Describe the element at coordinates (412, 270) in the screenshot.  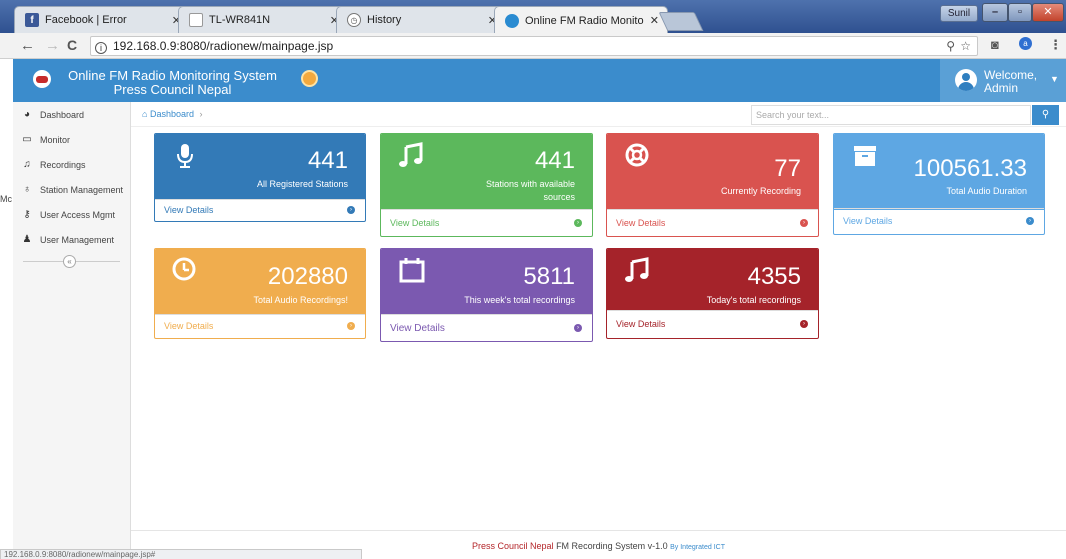
I see `calendar-icon` at that location.